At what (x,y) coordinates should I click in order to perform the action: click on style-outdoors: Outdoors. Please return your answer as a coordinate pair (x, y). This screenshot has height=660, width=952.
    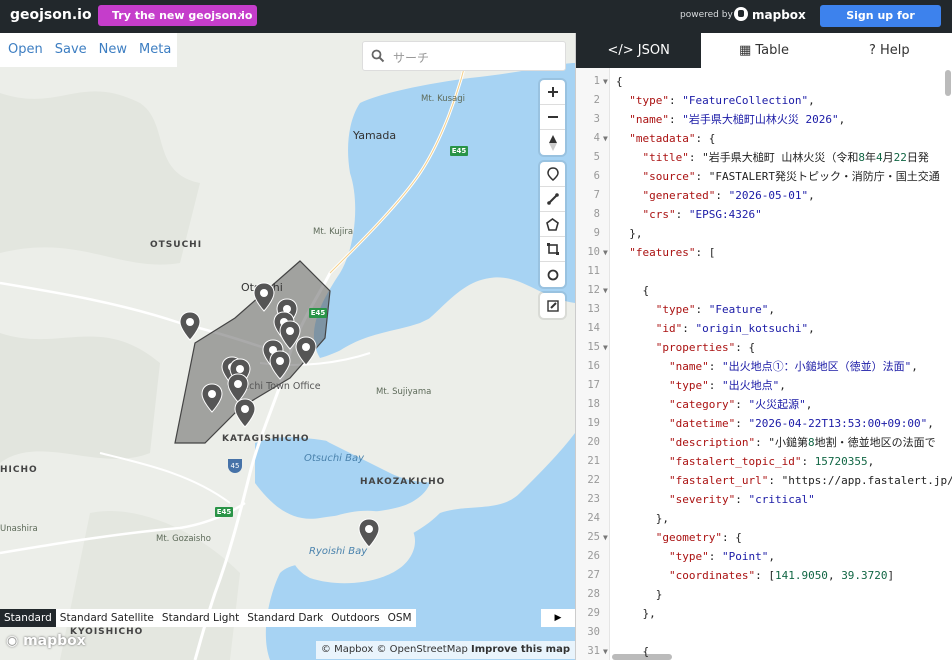
    Looking at the image, I should click on (355, 618).